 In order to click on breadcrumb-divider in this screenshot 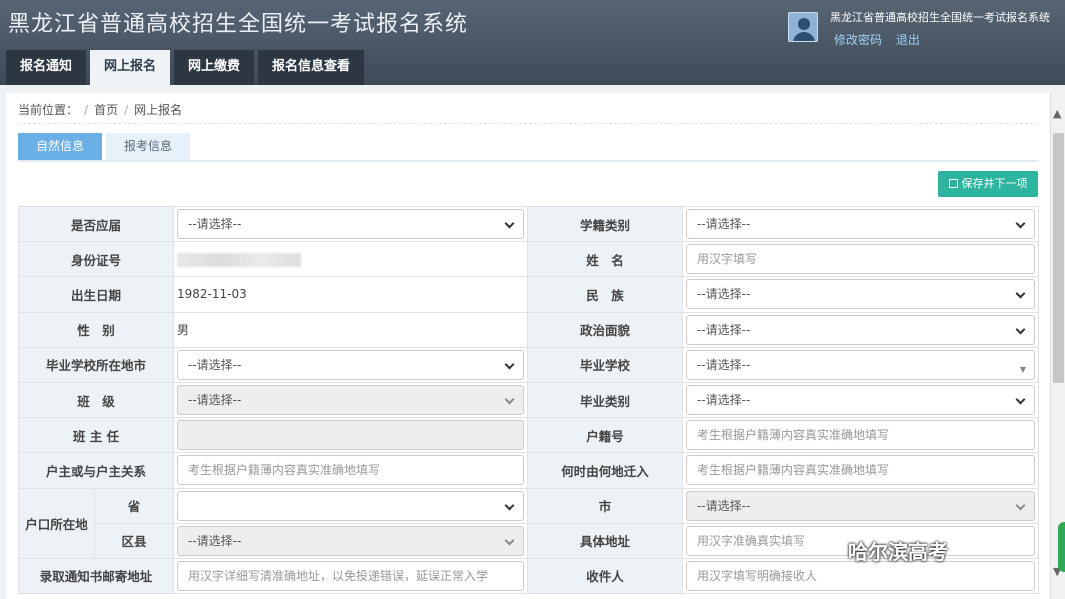, I will do `click(528, 123)`.